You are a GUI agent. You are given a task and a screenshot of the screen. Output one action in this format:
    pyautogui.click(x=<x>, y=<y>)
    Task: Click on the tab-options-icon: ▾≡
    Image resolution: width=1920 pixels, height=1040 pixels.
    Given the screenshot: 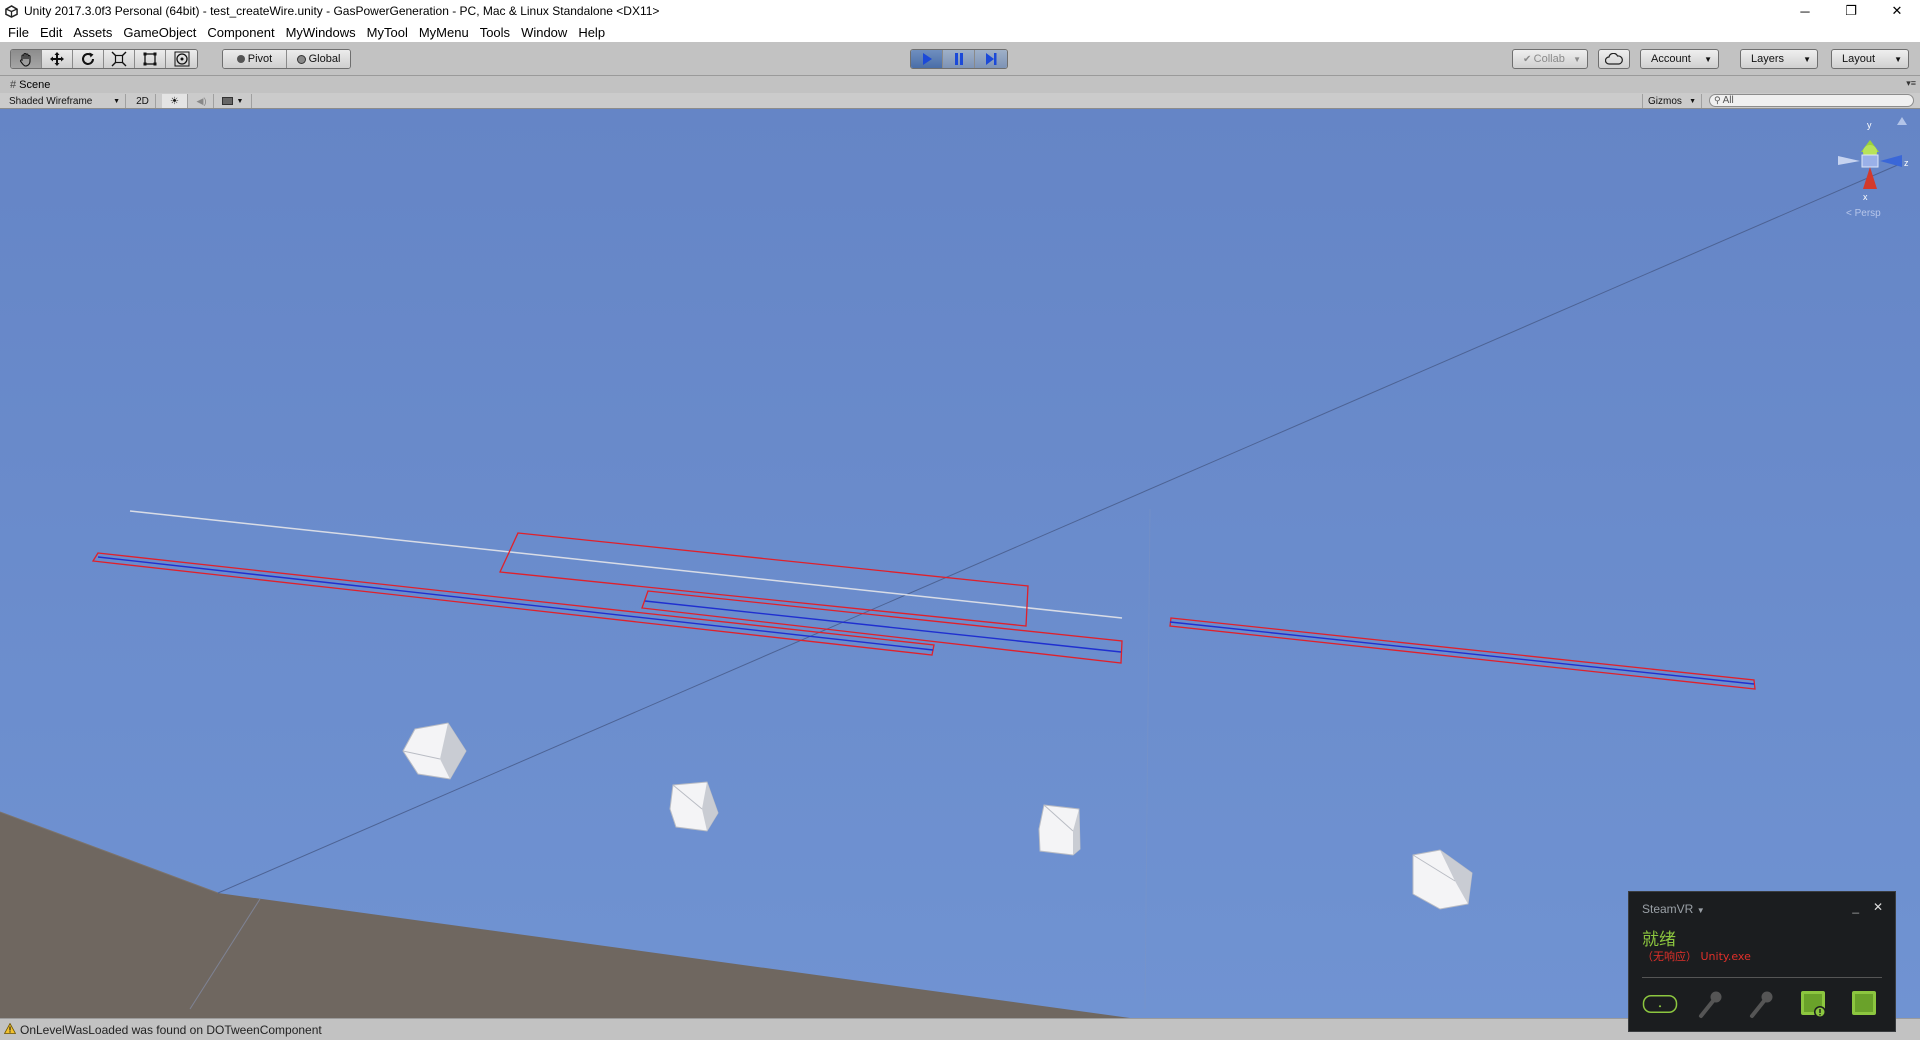 What is the action you would take?
    pyautogui.click(x=1911, y=83)
    